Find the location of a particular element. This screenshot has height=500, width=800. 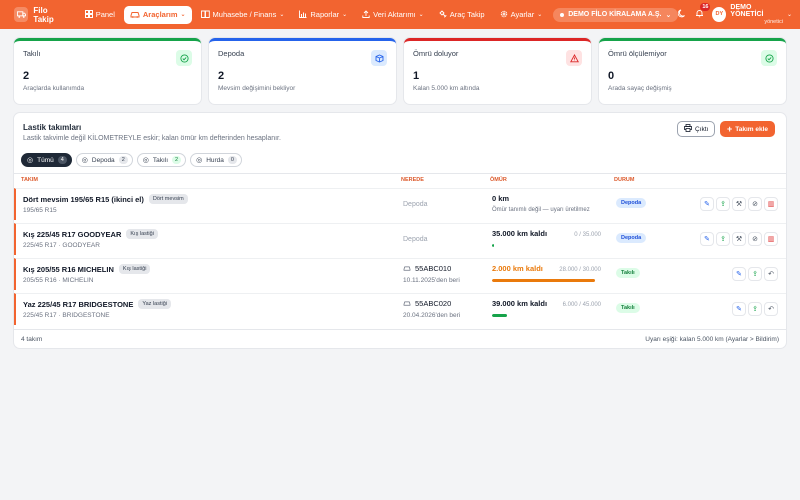

stat-label: Takılı is located at coordinates (32, 53).